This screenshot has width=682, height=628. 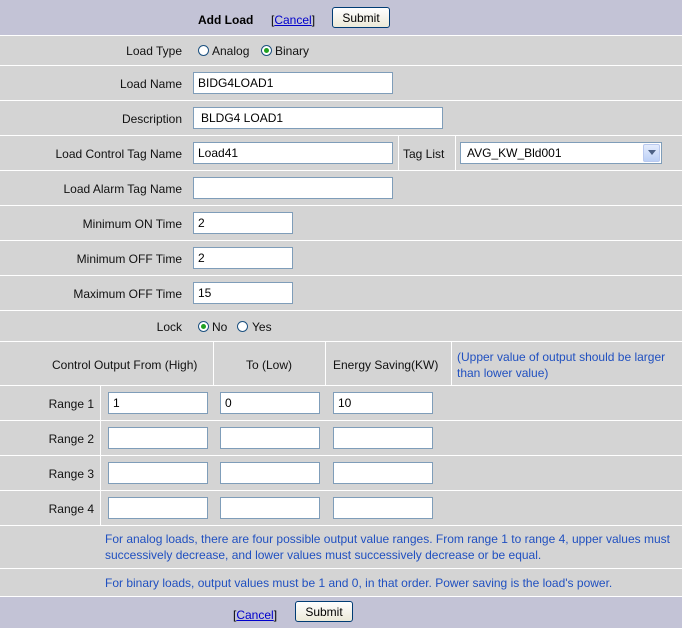 What do you see at coordinates (203, 50) in the screenshot?
I see `load-type-analog-radio` at bounding box center [203, 50].